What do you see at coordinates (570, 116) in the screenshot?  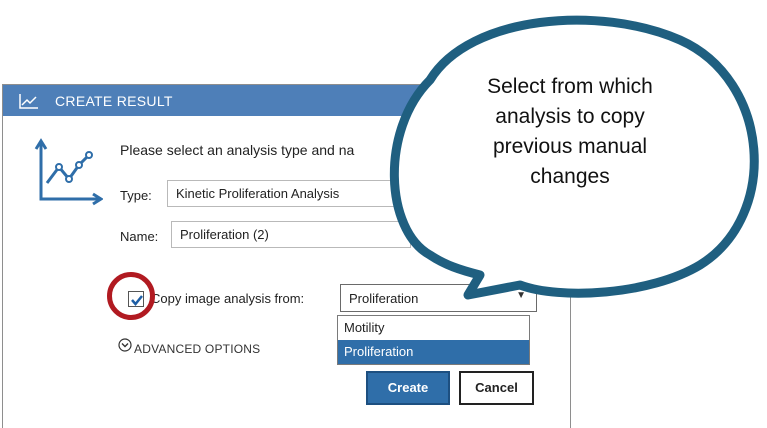 I see `callout-line: analysis to copy` at bounding box center [570, 116].